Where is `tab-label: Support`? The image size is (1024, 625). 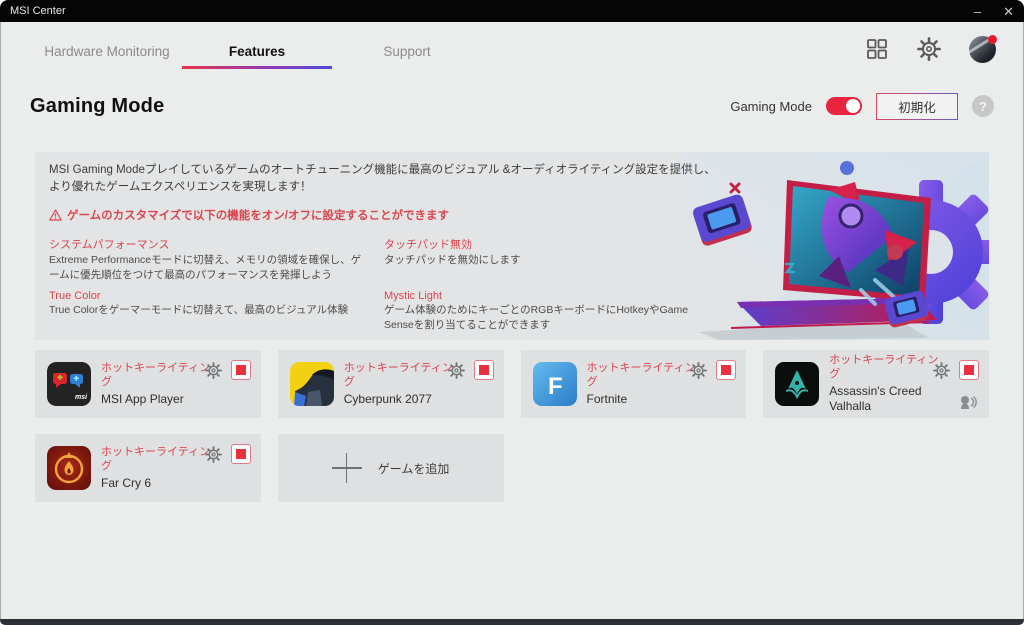 tab-label: Support is located at coordinates (407, 51).